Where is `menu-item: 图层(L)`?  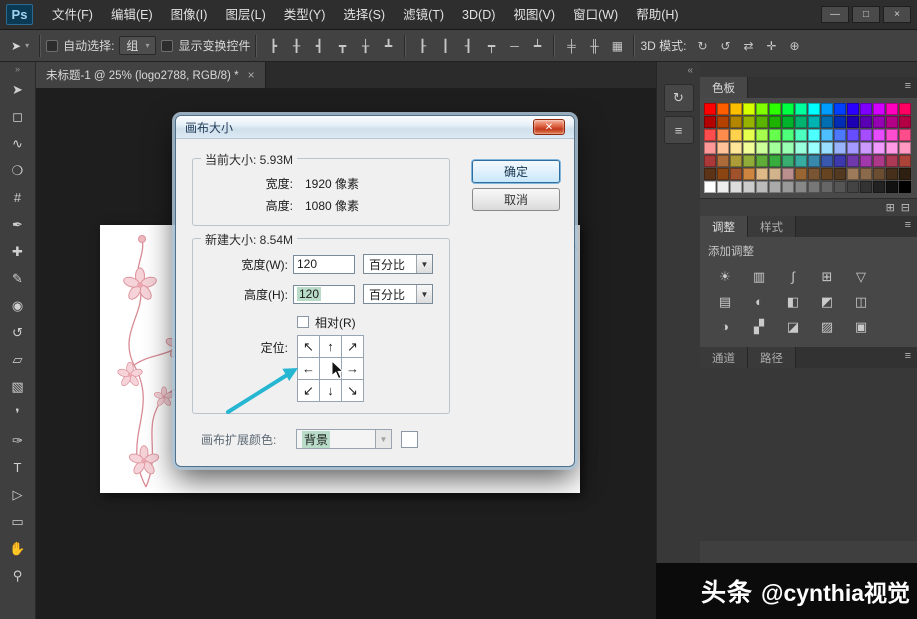
menu-item: 图层(L) is located at coordinates (245, 15).